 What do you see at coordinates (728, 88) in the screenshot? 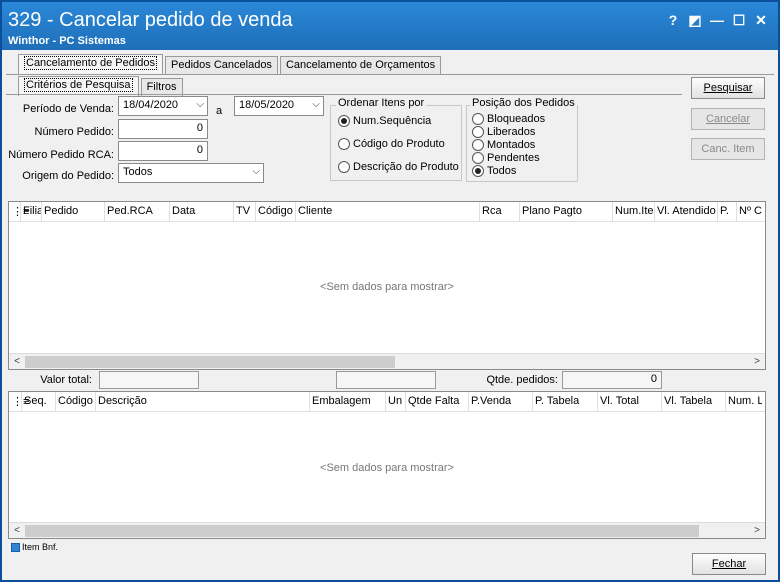
I see `pesquisar-button: Pesquisar` at bounding box center [728, 88].